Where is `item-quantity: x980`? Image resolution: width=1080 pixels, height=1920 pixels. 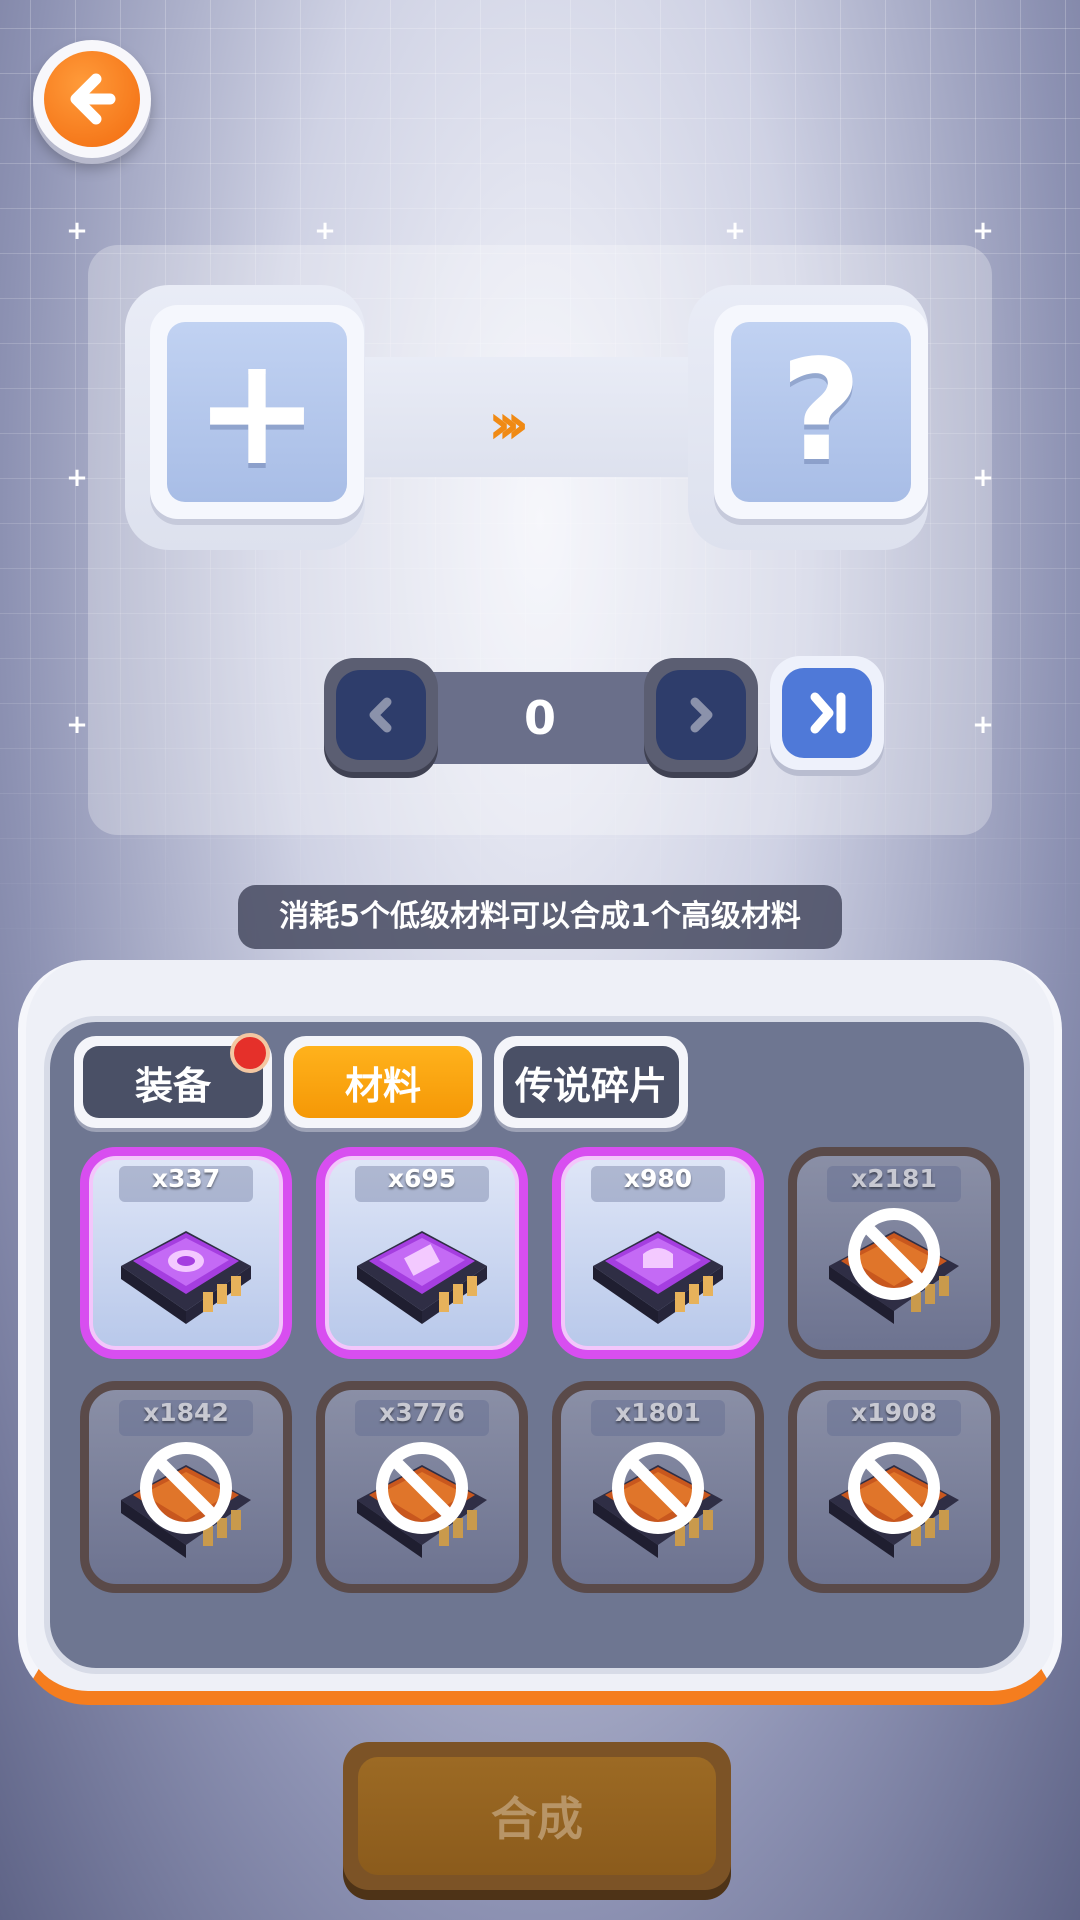
item-quantity: x980 is located at coordinates (658, 1178).